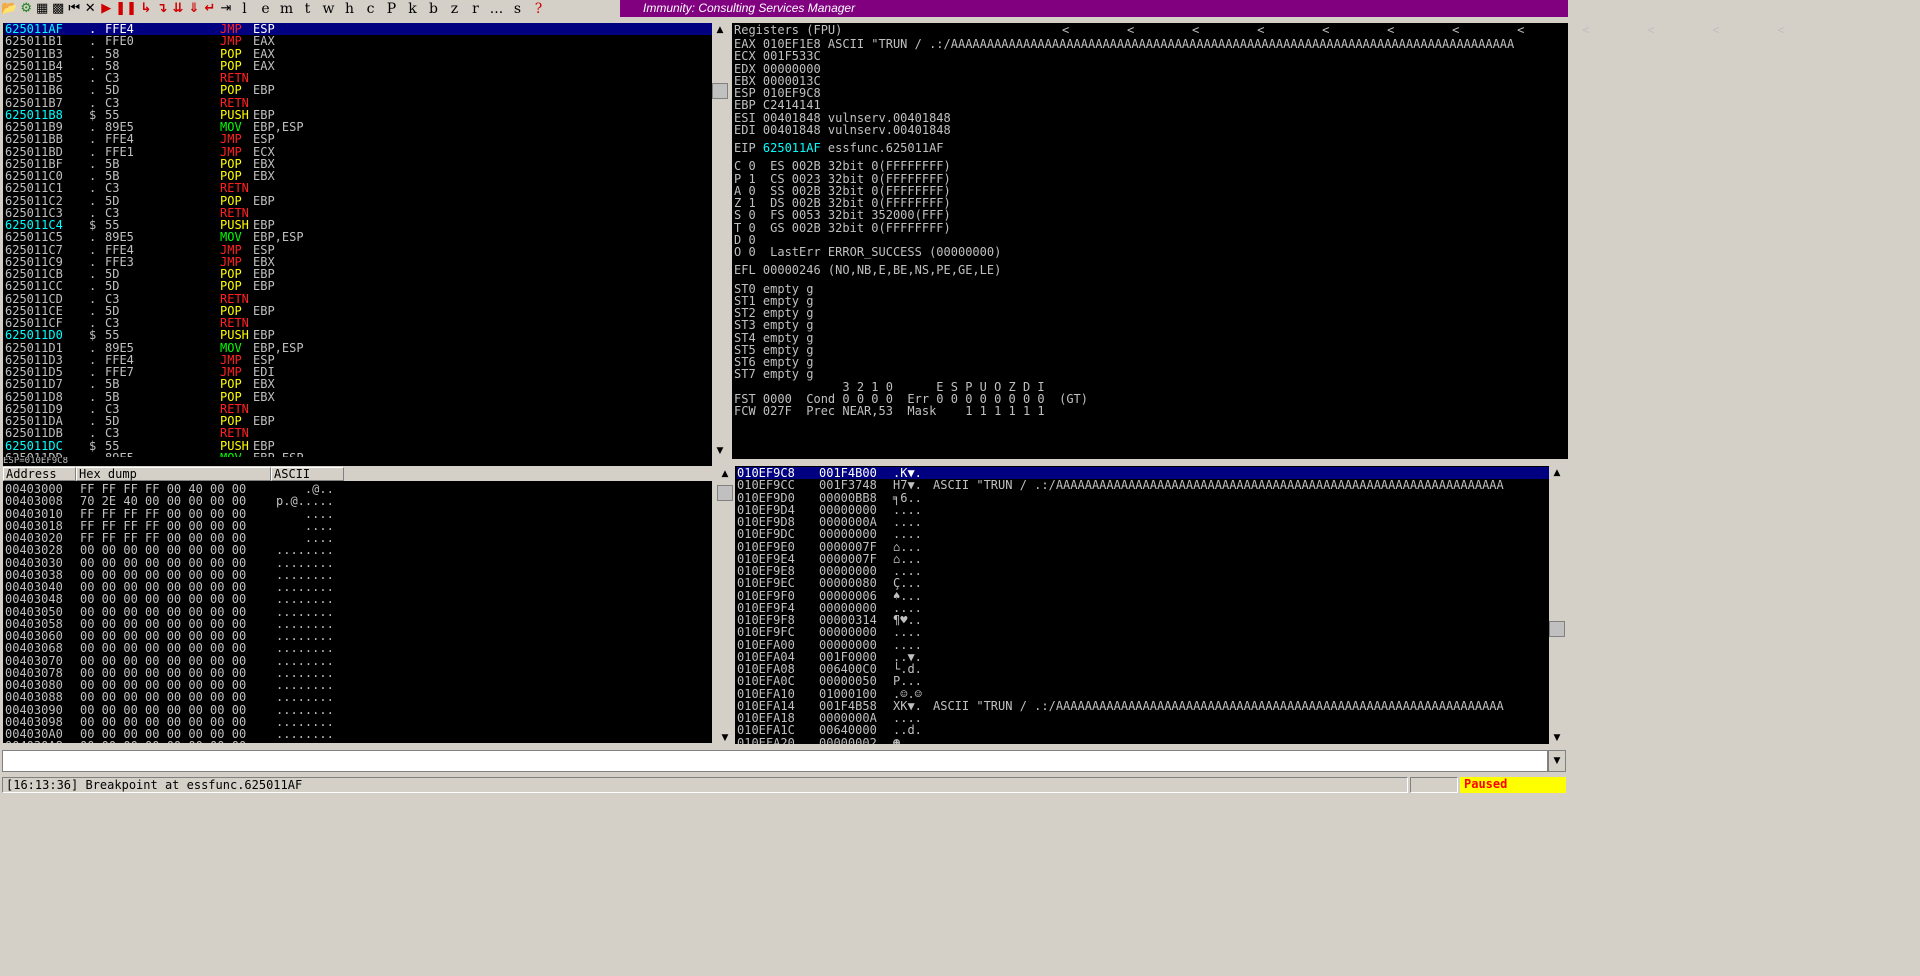 The width and height of the screenshot is (1920, 976). I want to click on toolbar-window-k: k, so click(412, 9).